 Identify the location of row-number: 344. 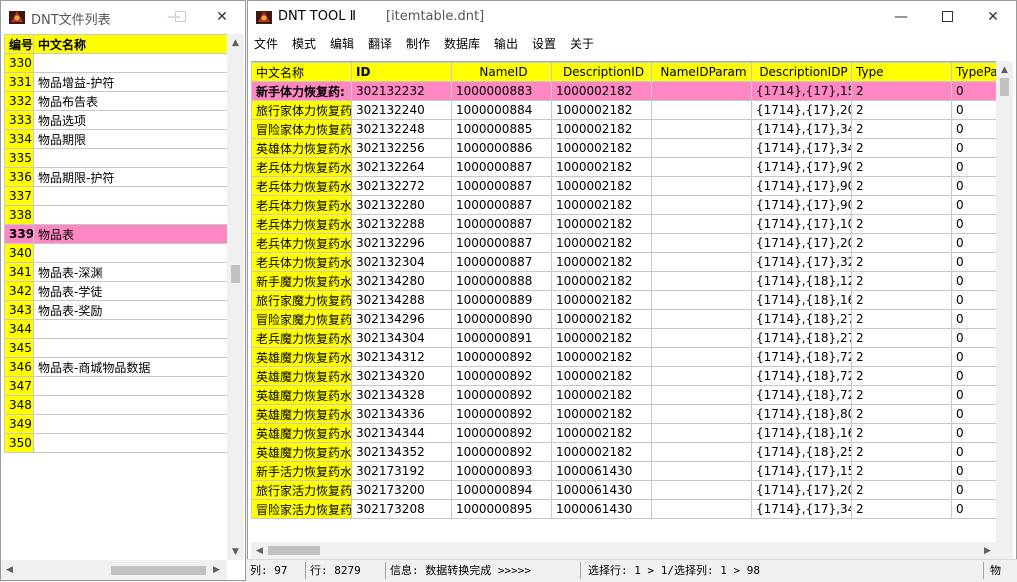
(19, 329).